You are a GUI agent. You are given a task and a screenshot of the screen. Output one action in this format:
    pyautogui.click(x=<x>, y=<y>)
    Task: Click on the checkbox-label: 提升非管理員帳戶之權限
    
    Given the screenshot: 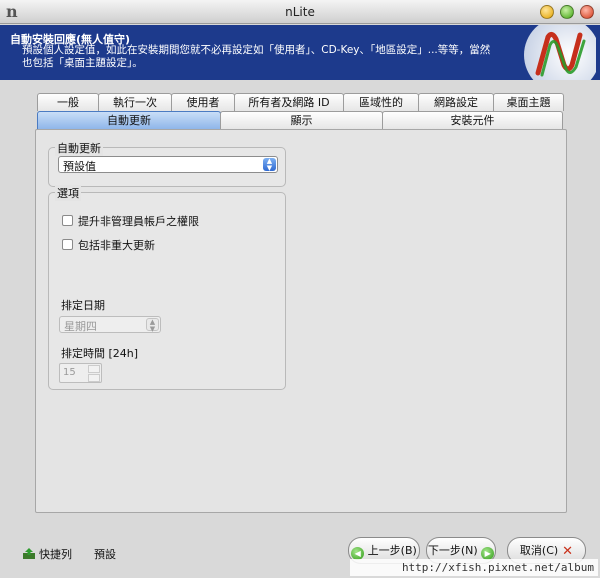 What is the action you would take?
    pyautogui.click(x=138, y=221)
    